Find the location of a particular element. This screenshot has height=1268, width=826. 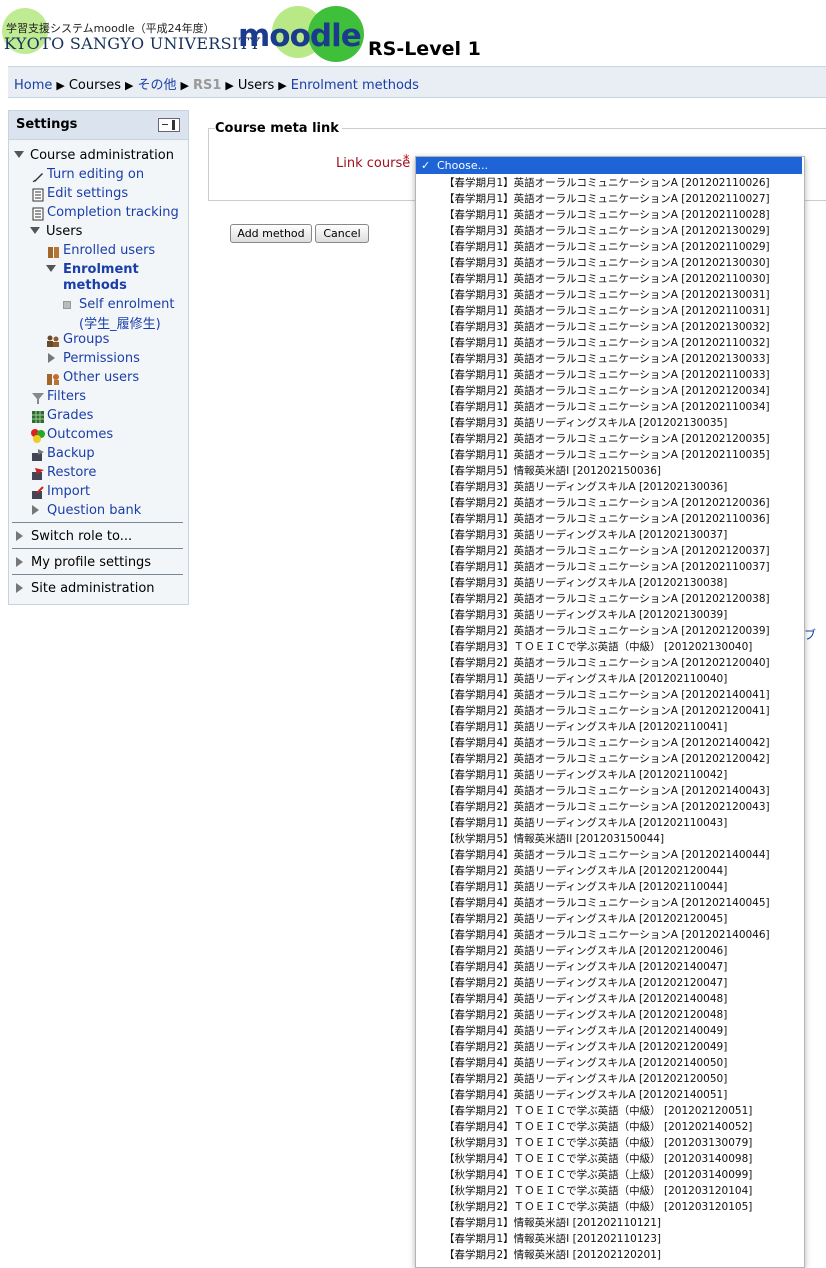

breadcrumb-other: その他 is located at coordinates (157, 85).